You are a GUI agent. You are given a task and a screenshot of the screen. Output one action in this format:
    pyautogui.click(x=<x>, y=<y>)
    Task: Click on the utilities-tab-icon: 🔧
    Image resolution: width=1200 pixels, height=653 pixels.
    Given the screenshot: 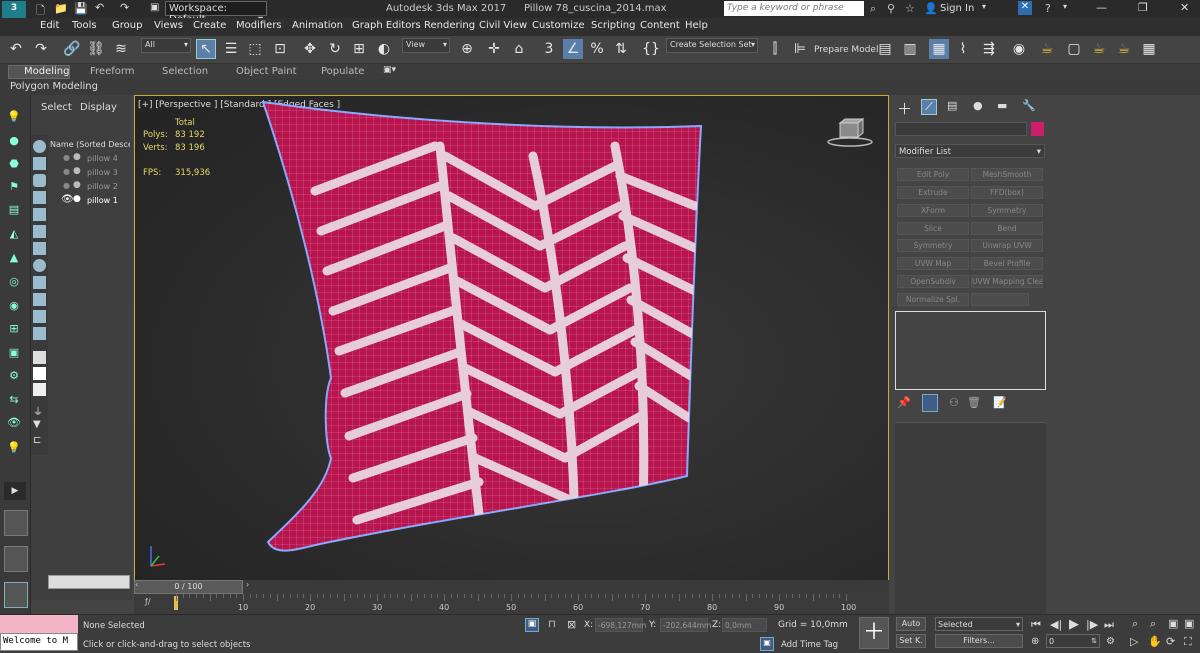 What is the action you would take?
    pyautogui.click(x=1029, y=105)
    